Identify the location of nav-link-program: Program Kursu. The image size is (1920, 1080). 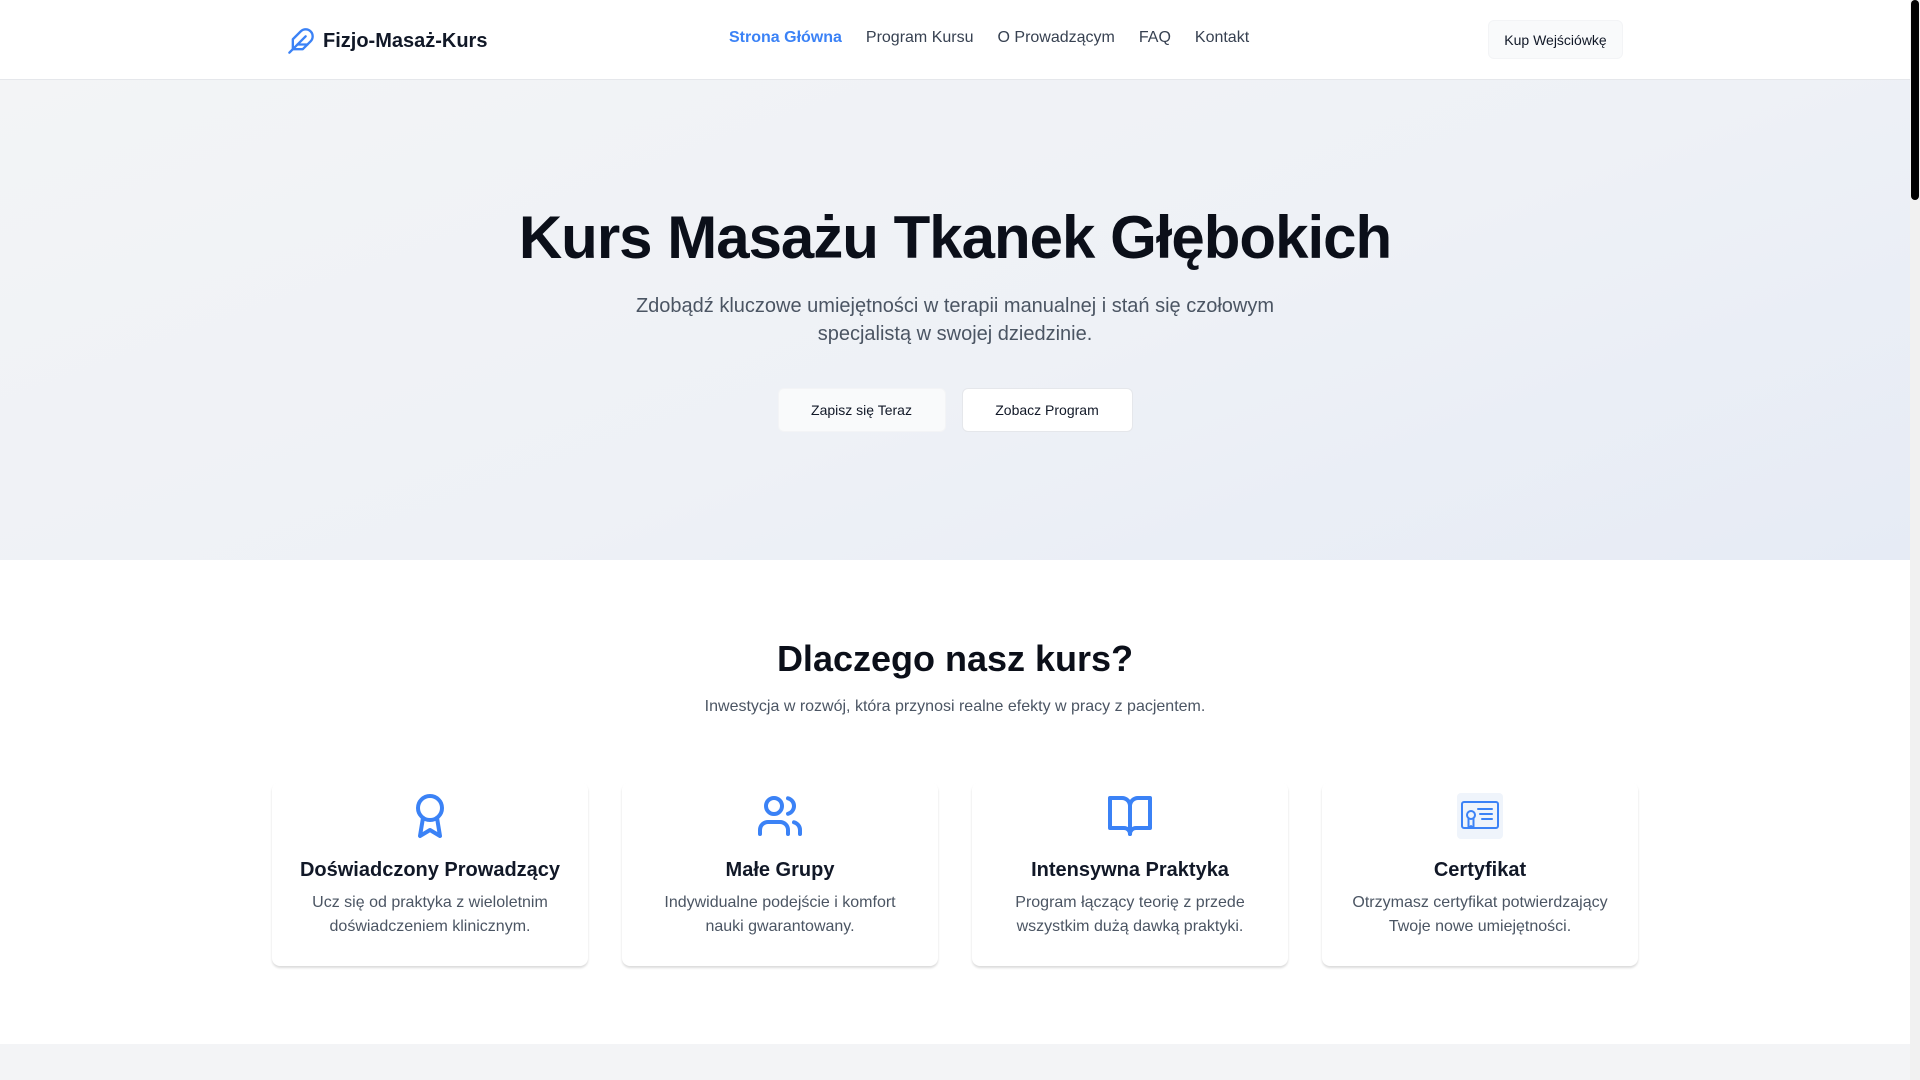
(920, 38).